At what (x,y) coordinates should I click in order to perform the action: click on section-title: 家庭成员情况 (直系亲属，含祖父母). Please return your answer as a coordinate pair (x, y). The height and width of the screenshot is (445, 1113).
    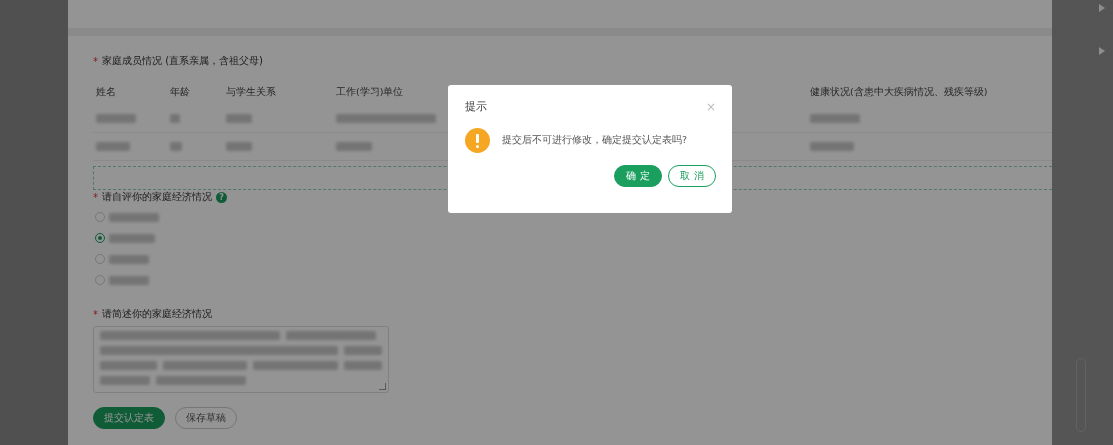
    Looking at the image, I should click on (182, 61).